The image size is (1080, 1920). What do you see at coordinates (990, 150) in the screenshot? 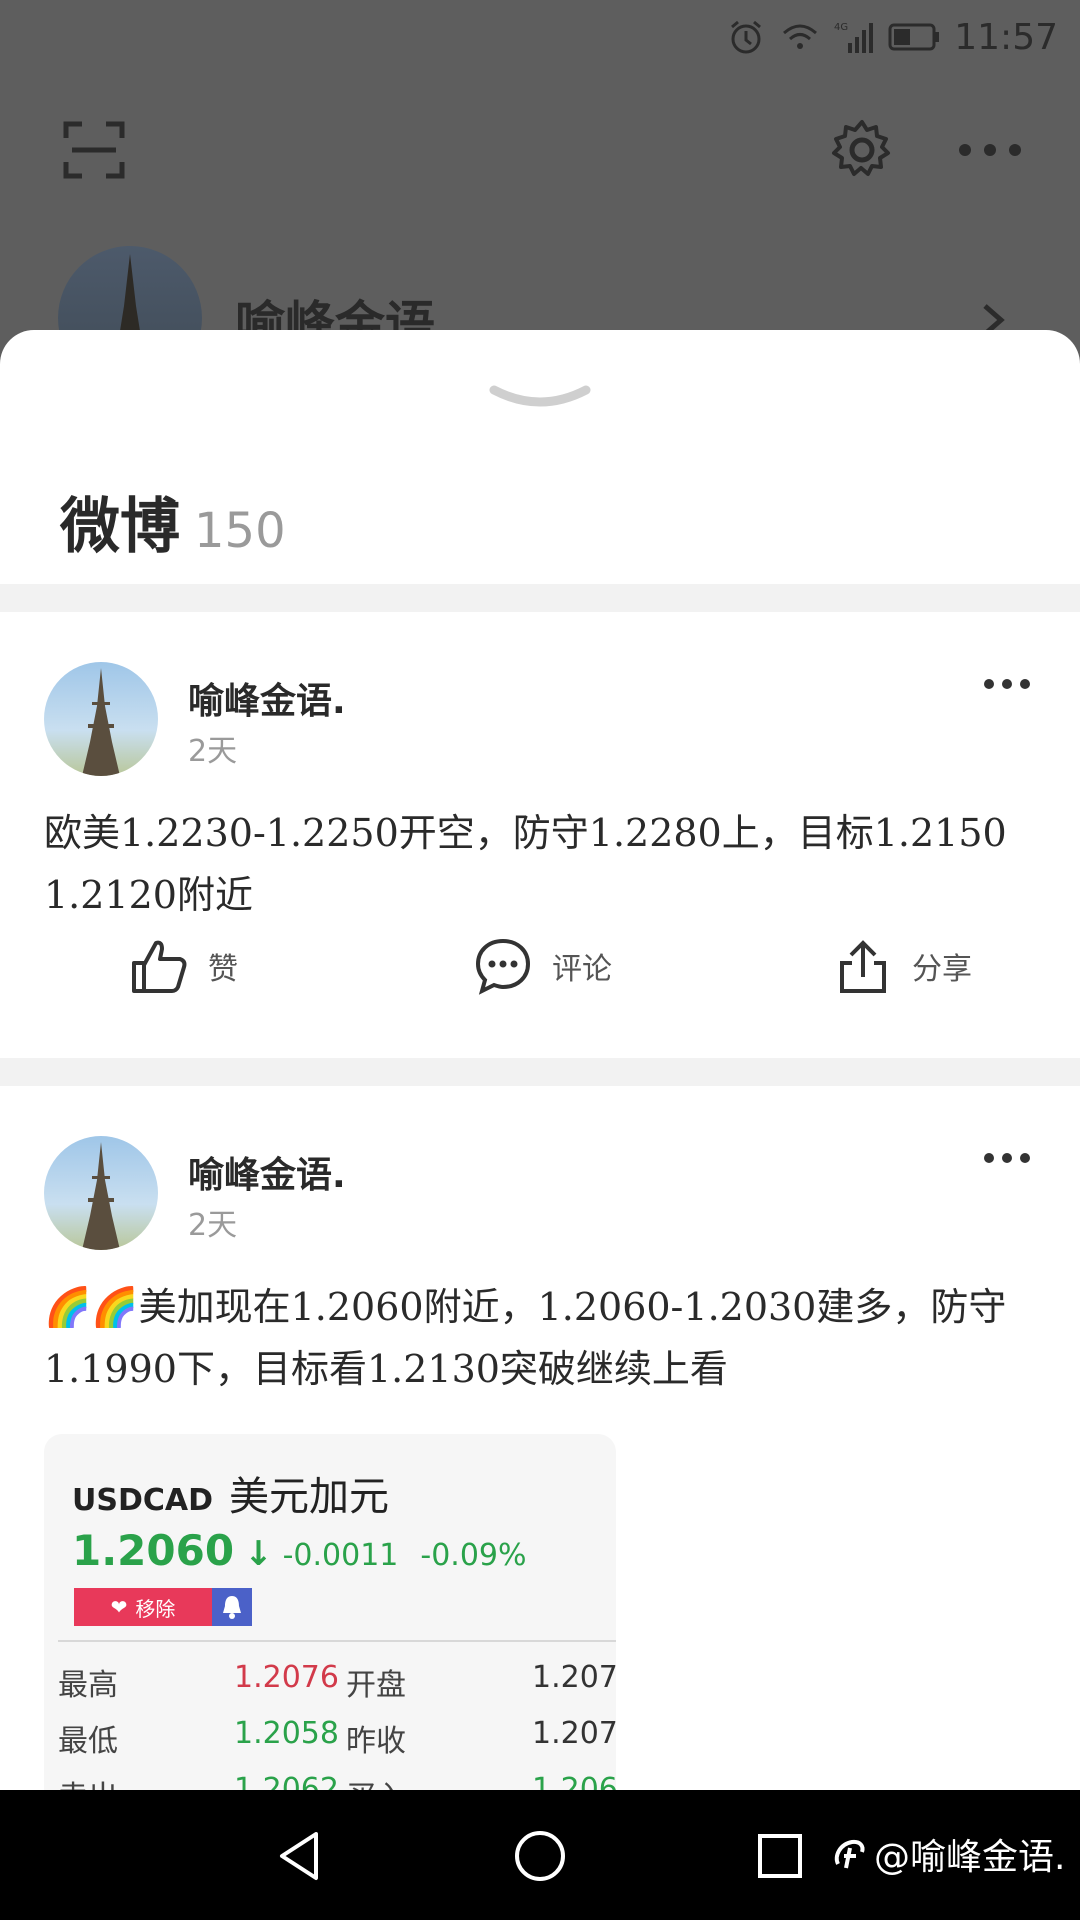
I see `more-options-icon` at bounding box center [990, 150].